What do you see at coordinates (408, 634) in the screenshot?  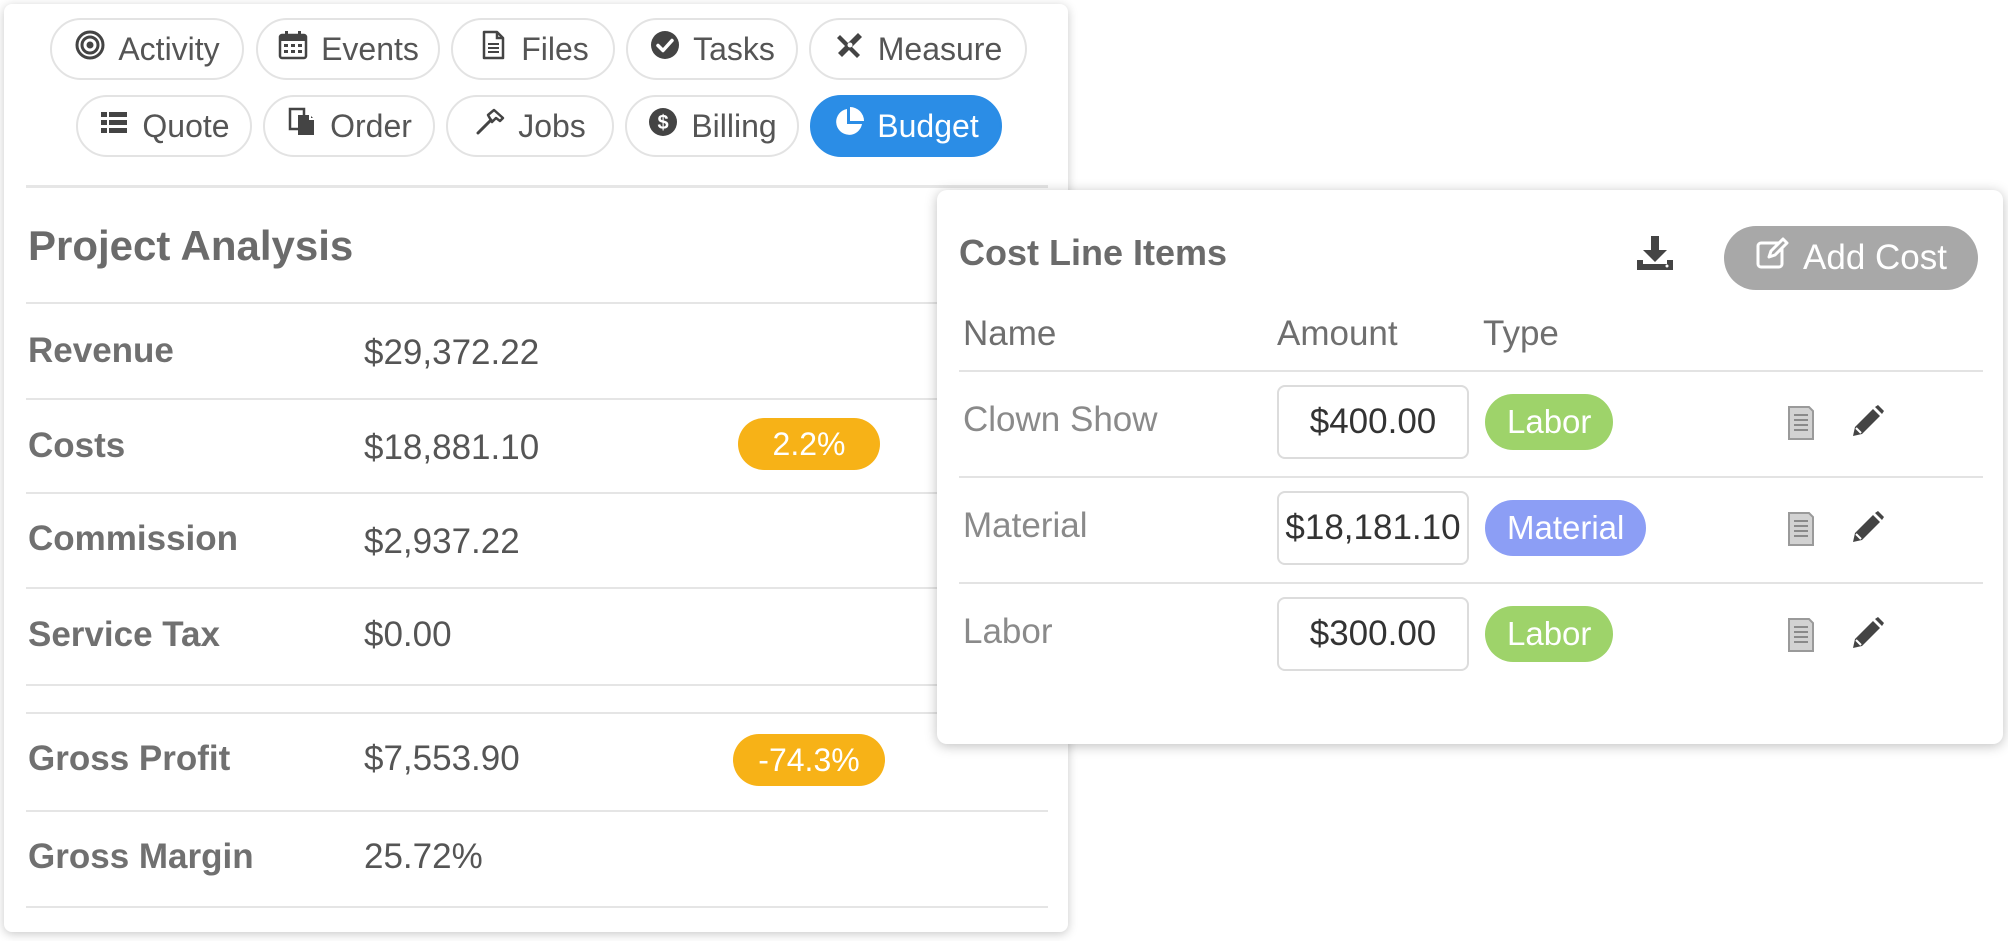 I see `service-tax-value: $0.00` at bounding box center [408, 634].